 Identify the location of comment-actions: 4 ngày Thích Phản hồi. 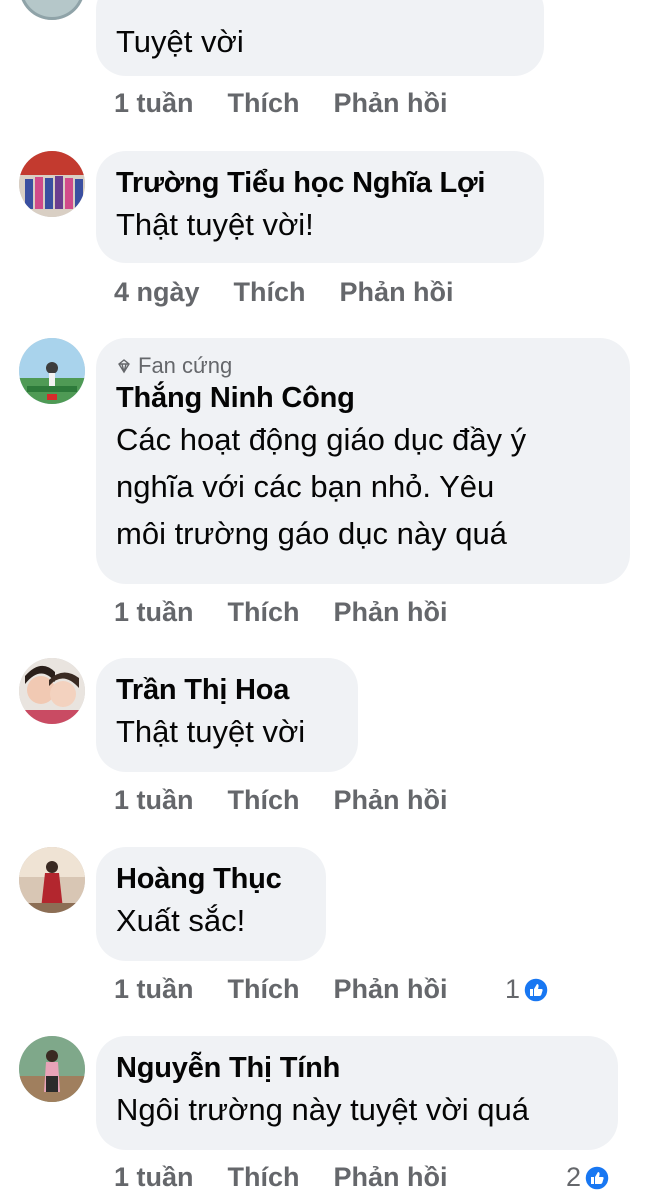
(284, 292).